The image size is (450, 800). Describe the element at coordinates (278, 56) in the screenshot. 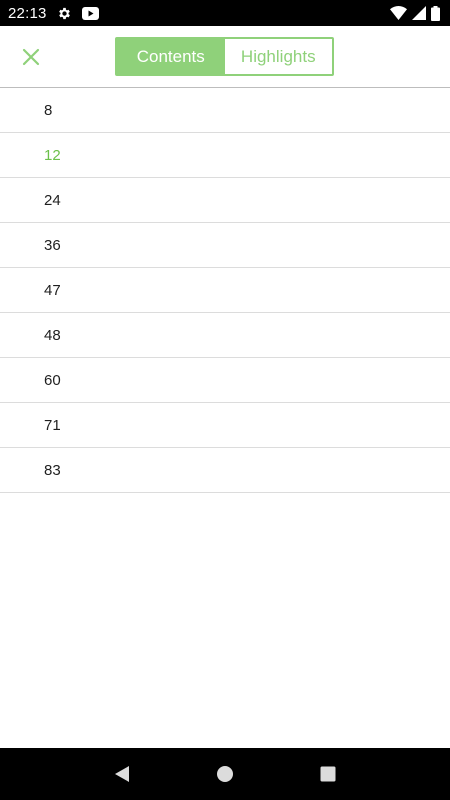

I see `tab-highlights: Highlights` at that location.